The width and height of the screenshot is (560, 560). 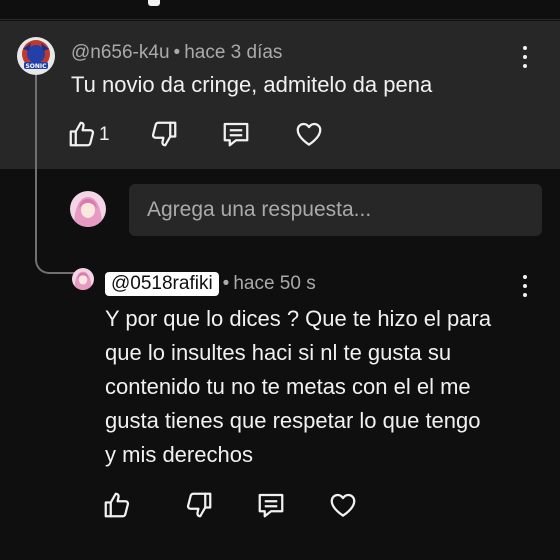 What do you see at coordinates (293, 420) in the screenshot?
I see `reply-text-line: gusta tienes que respetar lo que tengo` at bounding box center [293, 420].